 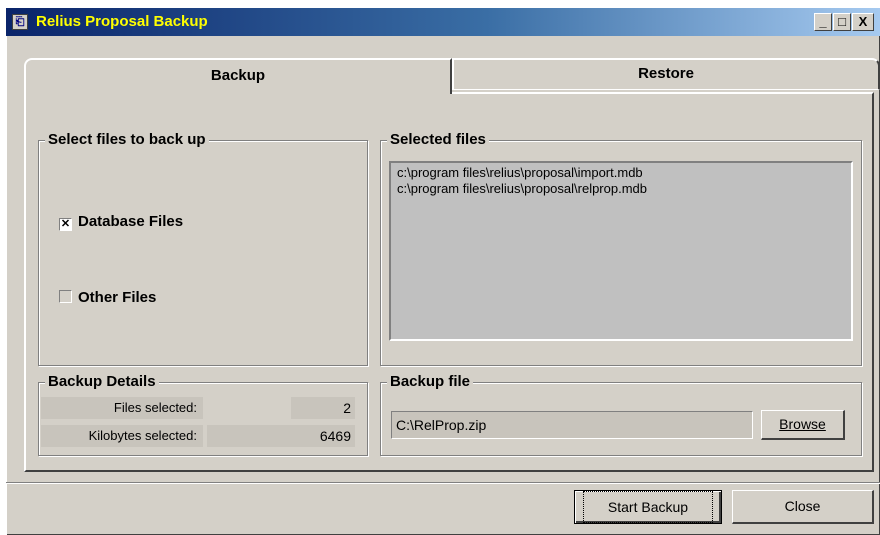 I want to click on app-icon: ⎗, so click(x=20, y=22).